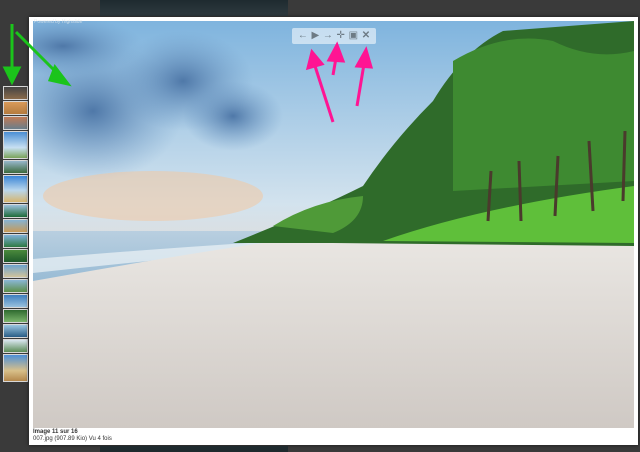 This screenshot has height=452, width=640. I want to click on annotation-arrows, so click(188, 73).